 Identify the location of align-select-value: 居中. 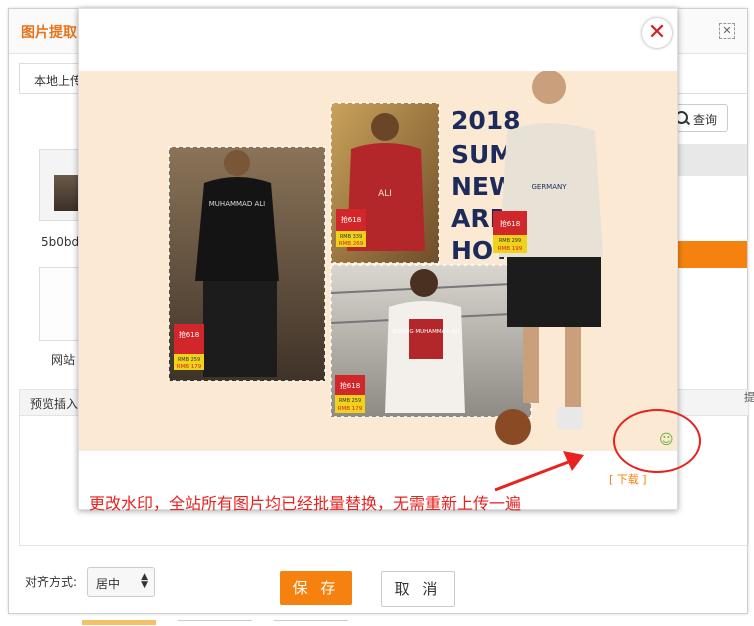
(108, 584).